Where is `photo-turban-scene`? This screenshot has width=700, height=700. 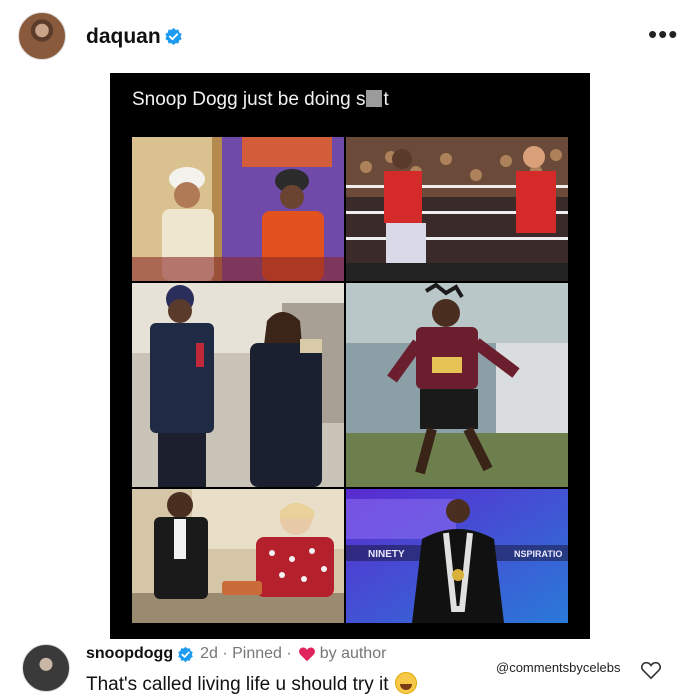
photo-turban-scene is located at coordinates (238, 209).